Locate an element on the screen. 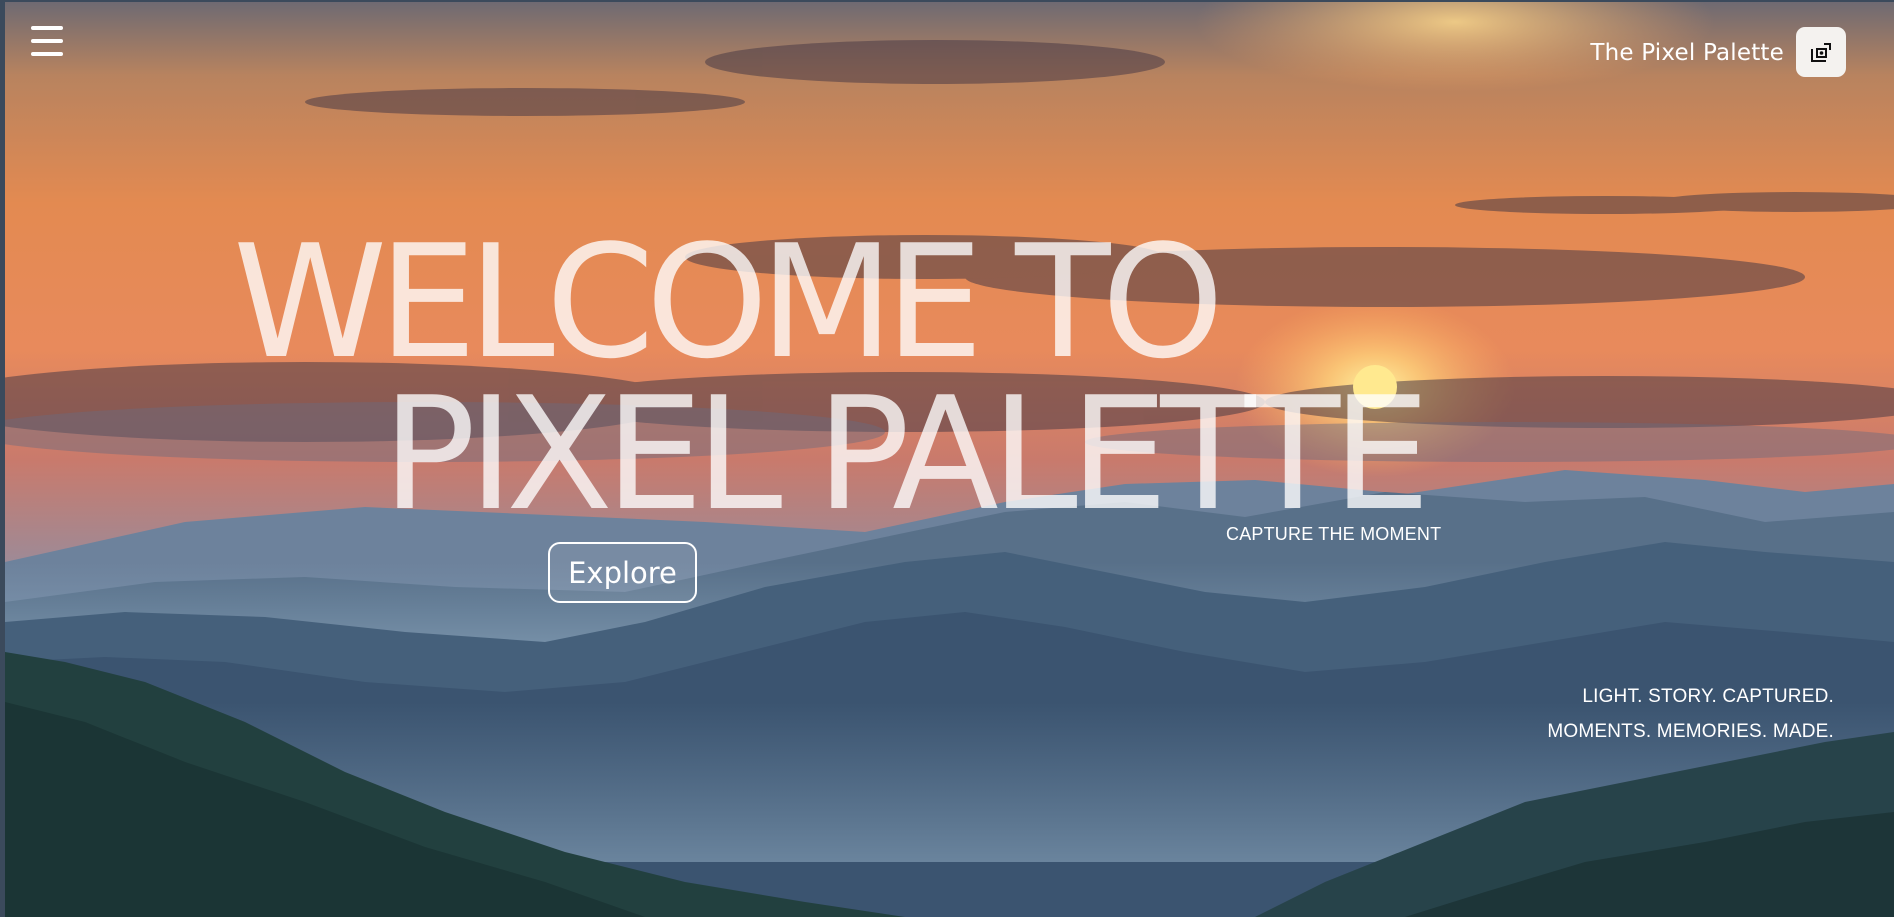 The image size is (1894, 917). brand-logo-button is located at coordinates (1821, 52).